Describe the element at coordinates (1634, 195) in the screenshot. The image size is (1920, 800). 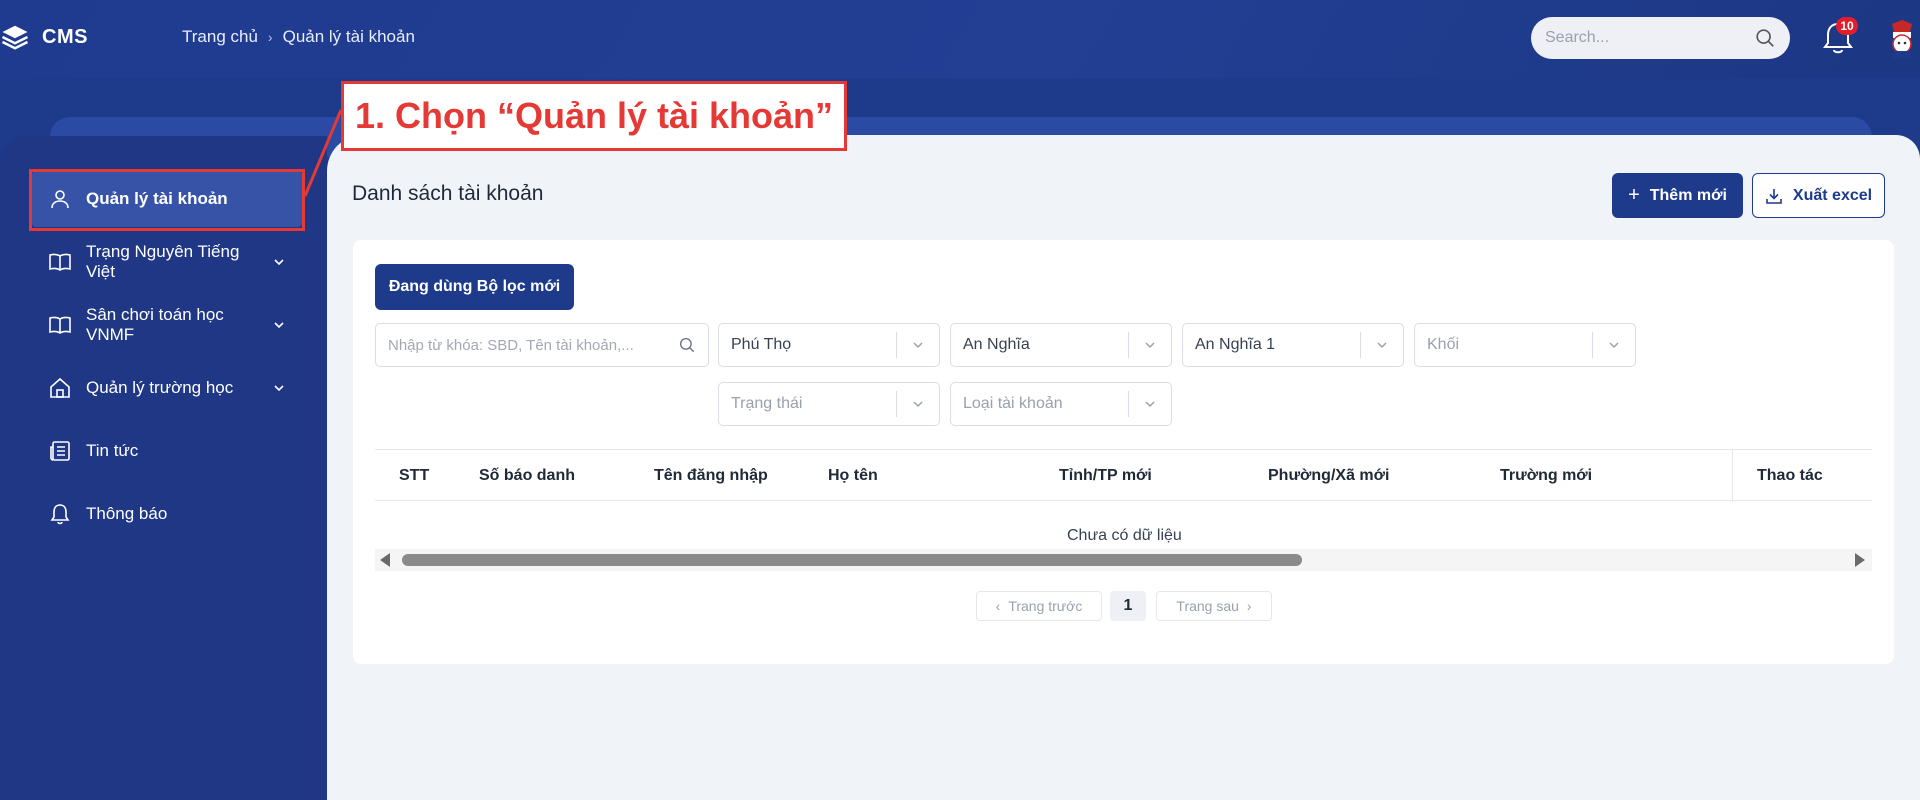
I see `plus-icon: +` at that location.